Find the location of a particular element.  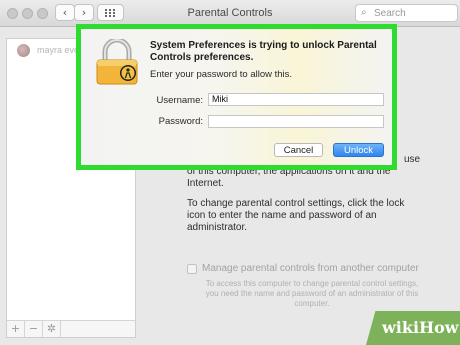

search-field: ⌕ Search is located at coordinates (406, 13).